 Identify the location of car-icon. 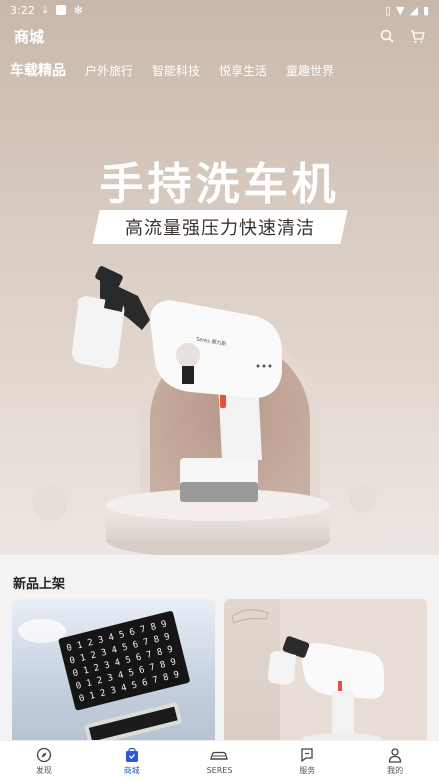
(219, 755).